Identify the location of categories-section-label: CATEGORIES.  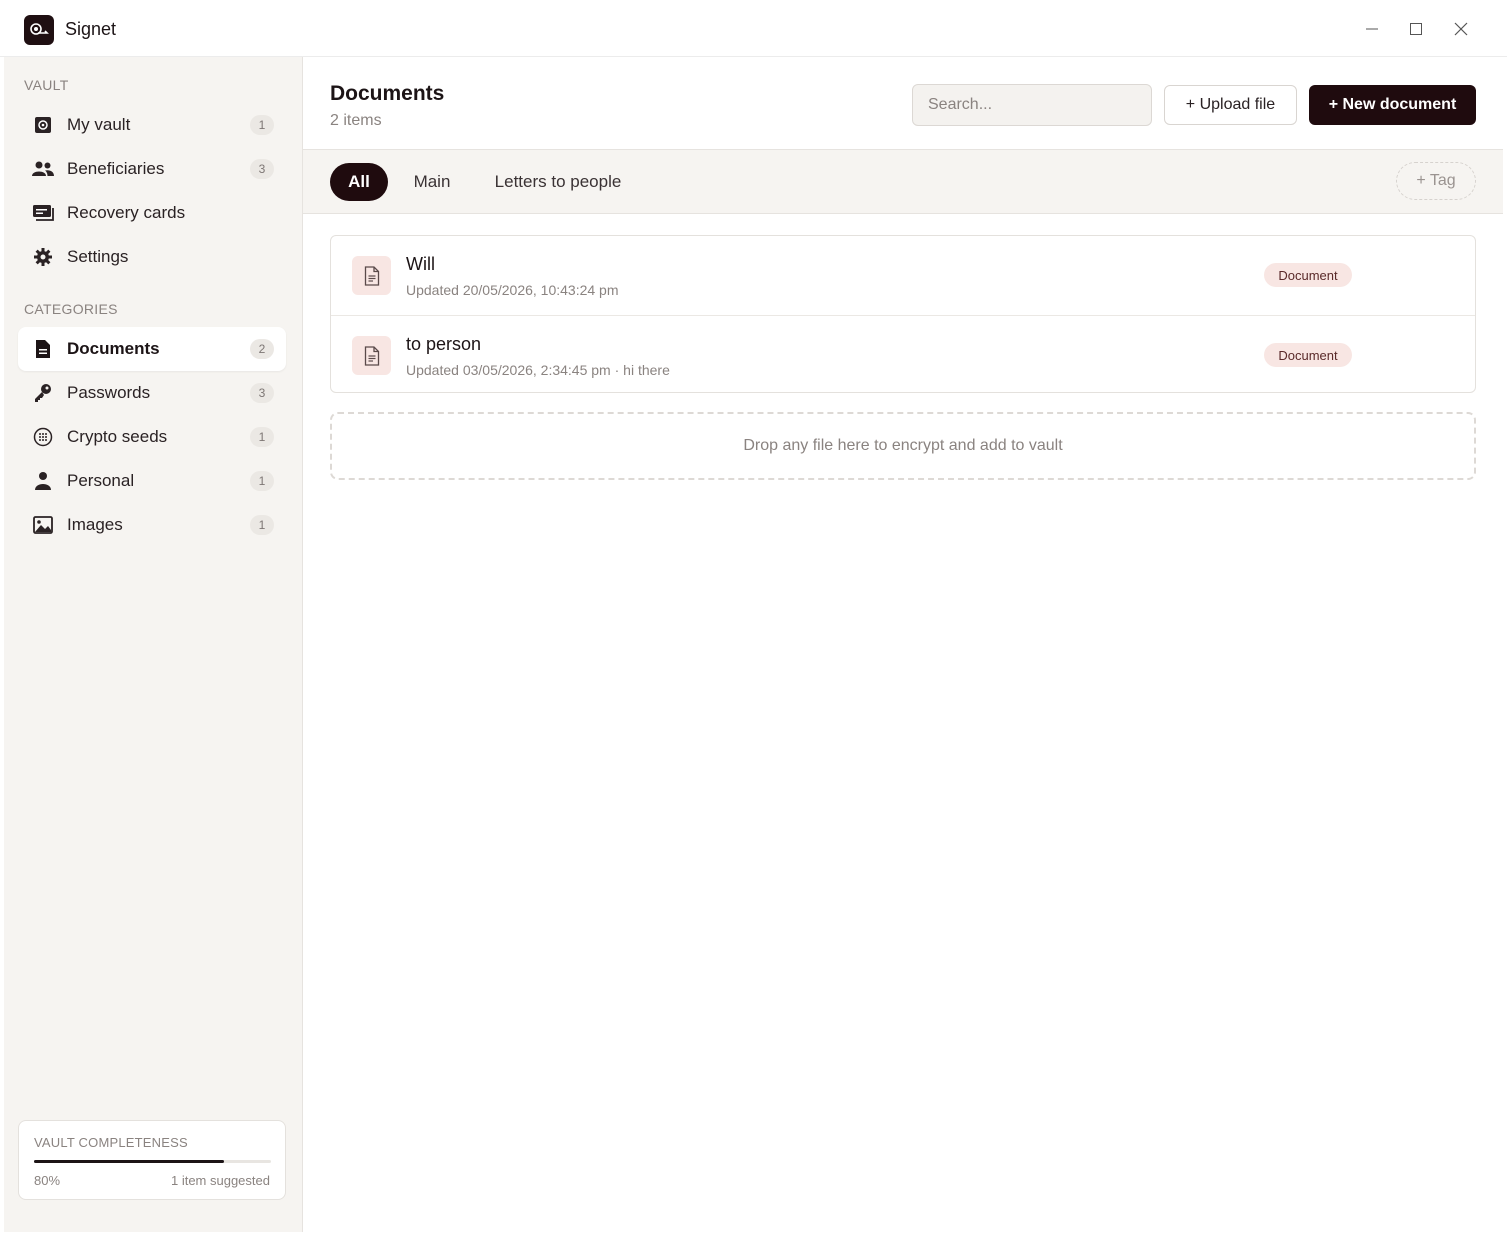
(71, 309).